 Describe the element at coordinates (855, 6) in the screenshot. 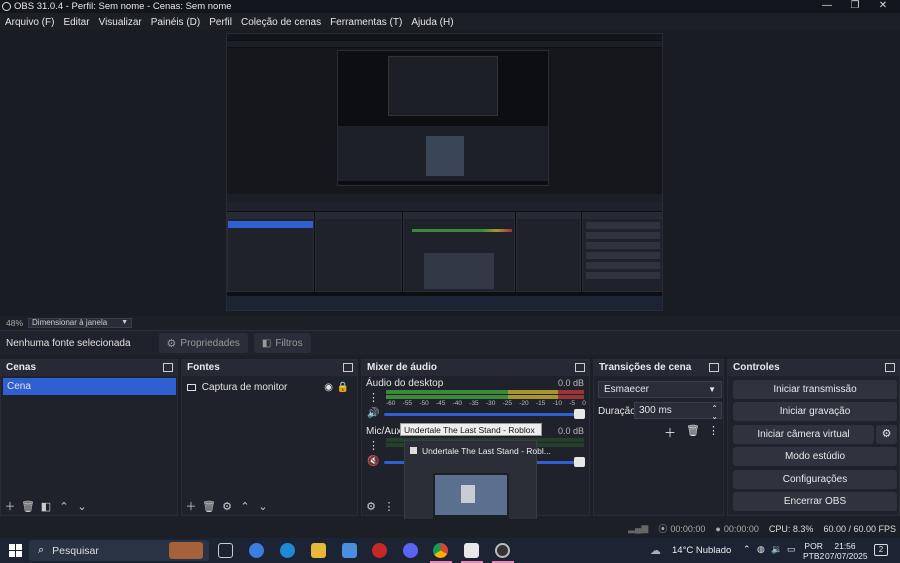

I see `maximize-button: ❐` at that location.